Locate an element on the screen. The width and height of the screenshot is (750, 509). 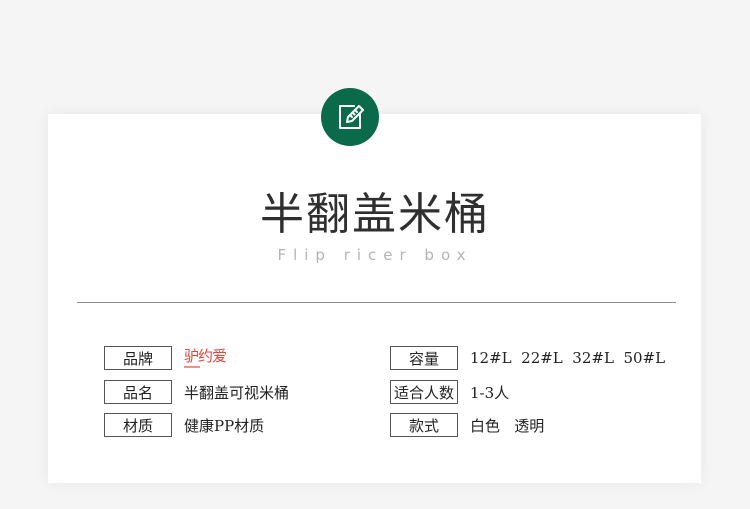
spec-label: 容量 is located at coordinates (424, 358).